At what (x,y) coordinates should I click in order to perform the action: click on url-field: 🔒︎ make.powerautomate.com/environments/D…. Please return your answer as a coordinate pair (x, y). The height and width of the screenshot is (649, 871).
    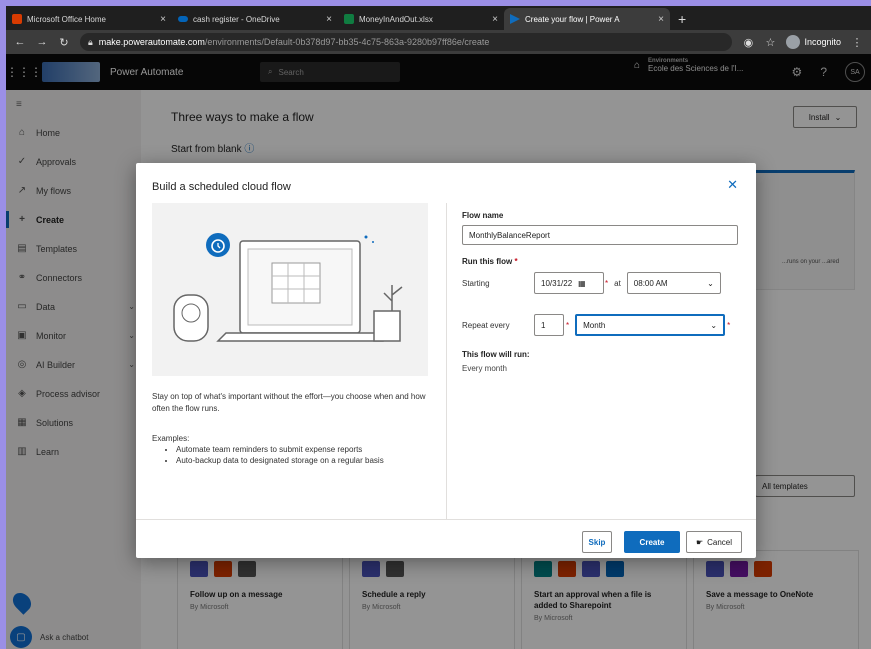
    Looking at the image, I should click on (406, 42).